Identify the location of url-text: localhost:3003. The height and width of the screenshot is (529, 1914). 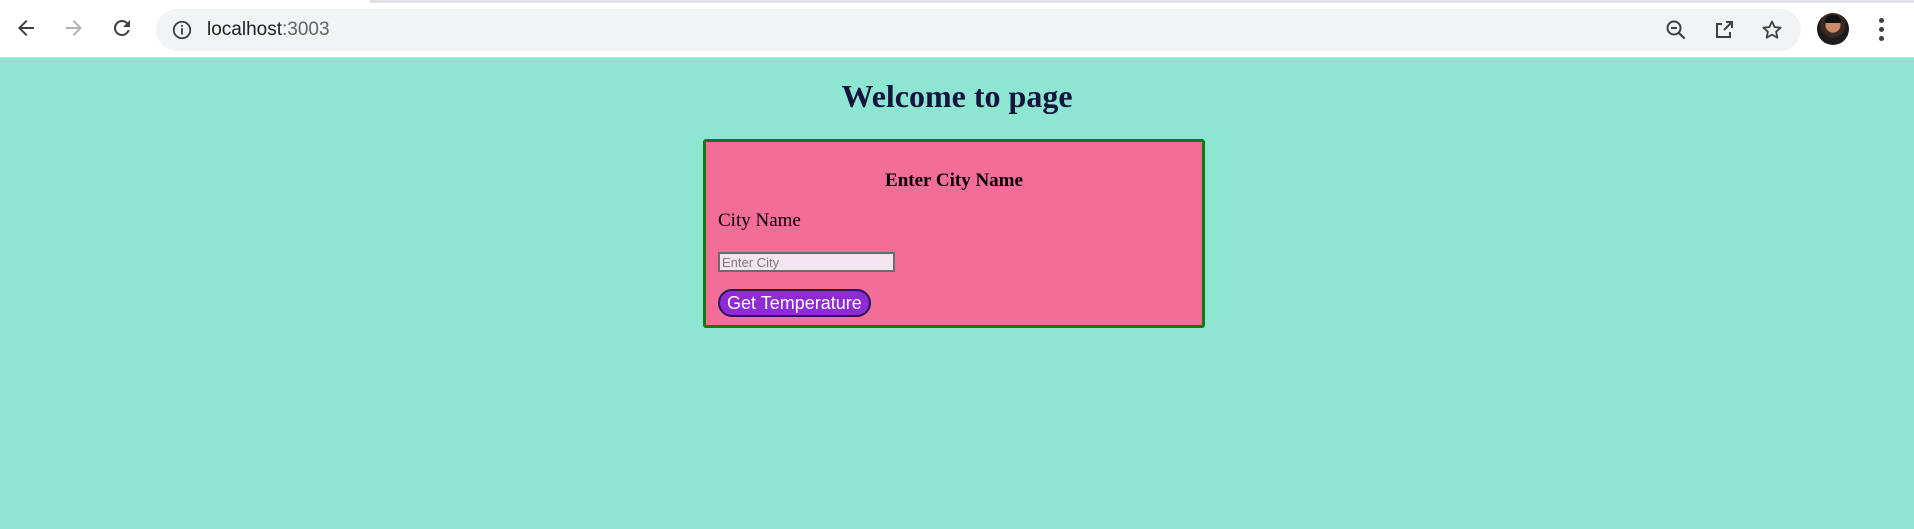
(268, 30).